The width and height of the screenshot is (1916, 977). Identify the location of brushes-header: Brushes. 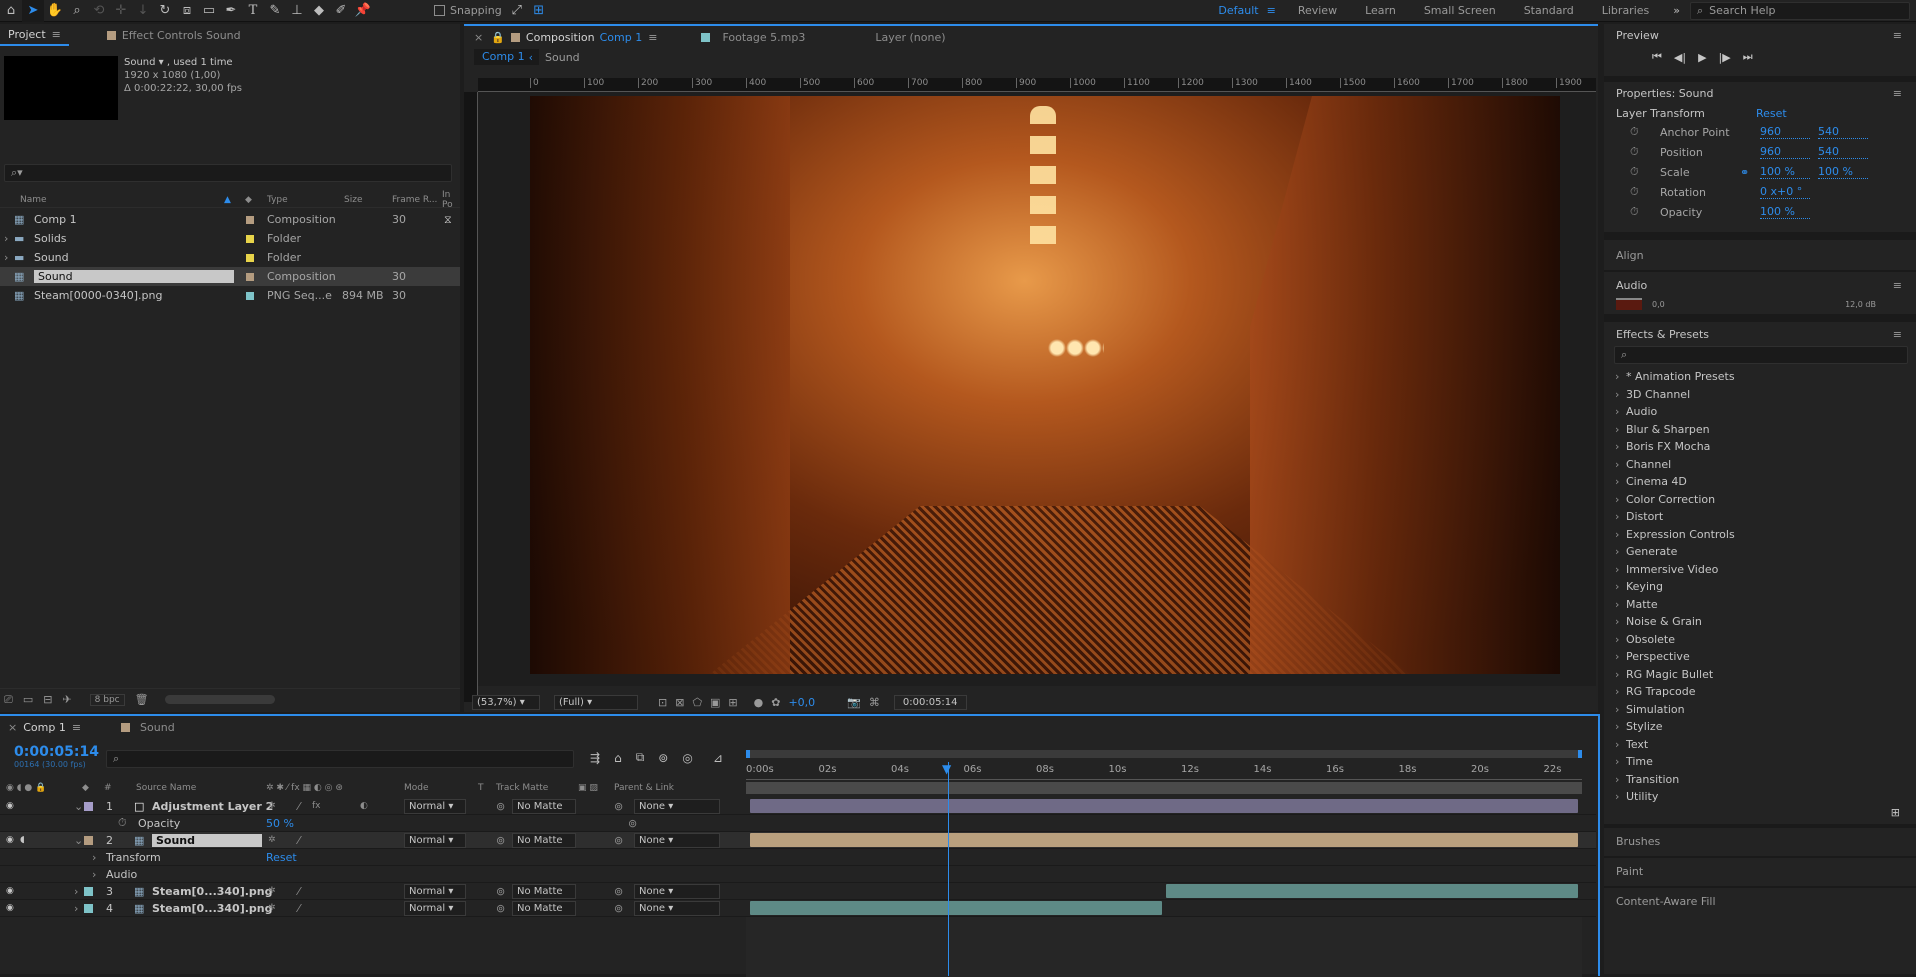
(1760, 842).